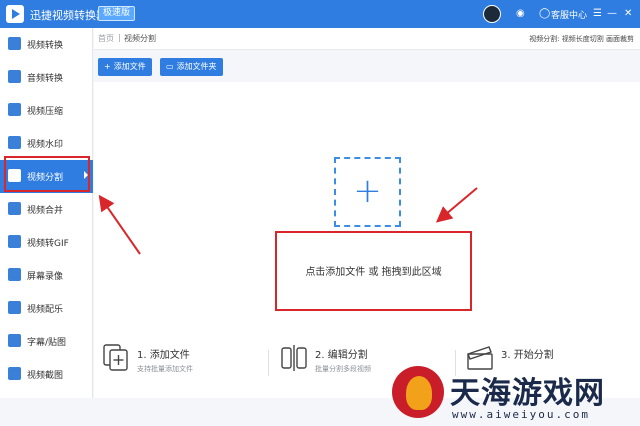 This screenshot has height=426, width=640. Describe the element at coordinates (527, 355) in the screenshot. I see `step-title: 3. 开始分割` at that location.